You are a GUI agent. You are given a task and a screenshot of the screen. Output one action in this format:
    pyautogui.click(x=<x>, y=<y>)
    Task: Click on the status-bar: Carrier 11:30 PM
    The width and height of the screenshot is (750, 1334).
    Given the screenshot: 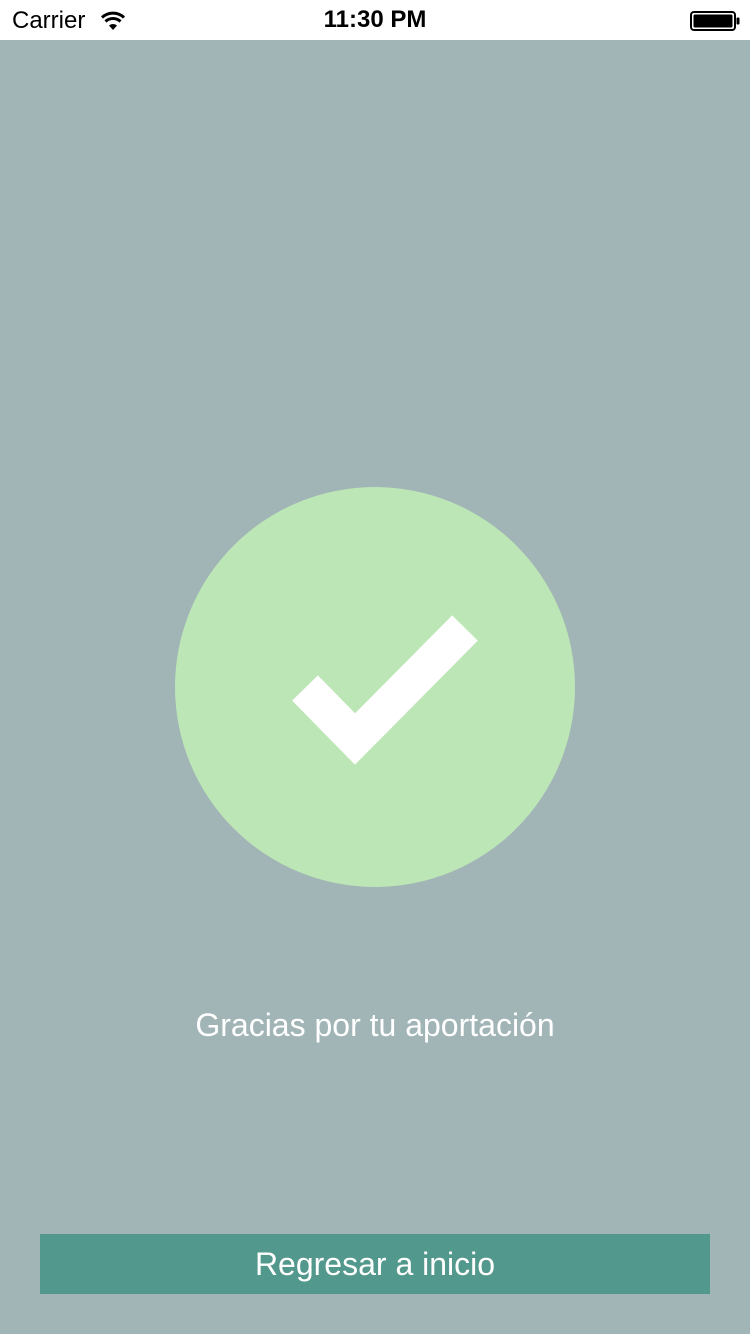 What is the action you would take?
    pyautogui.click(x=375, y=20)
    